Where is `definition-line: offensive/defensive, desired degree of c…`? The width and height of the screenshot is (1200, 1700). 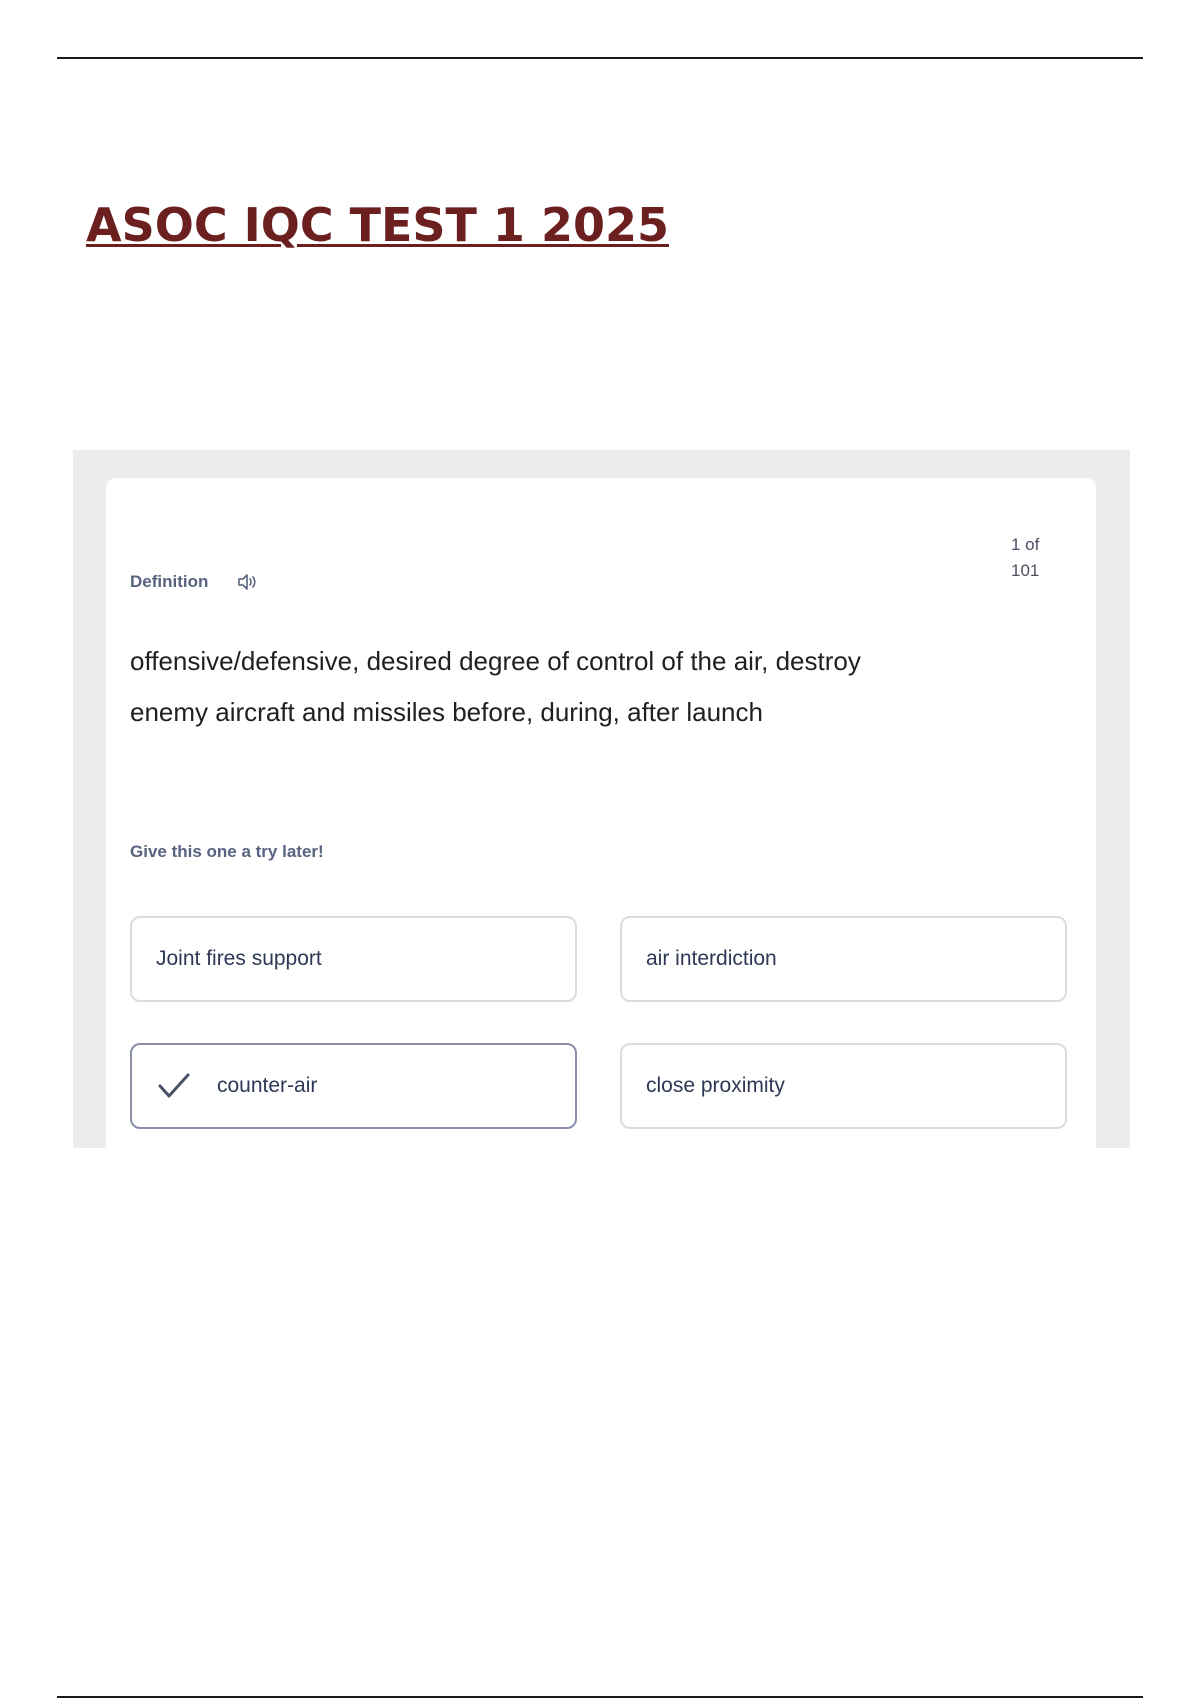
definition-line: offensive/defensive, desired degree of c… is located at coordinates (495, 661).